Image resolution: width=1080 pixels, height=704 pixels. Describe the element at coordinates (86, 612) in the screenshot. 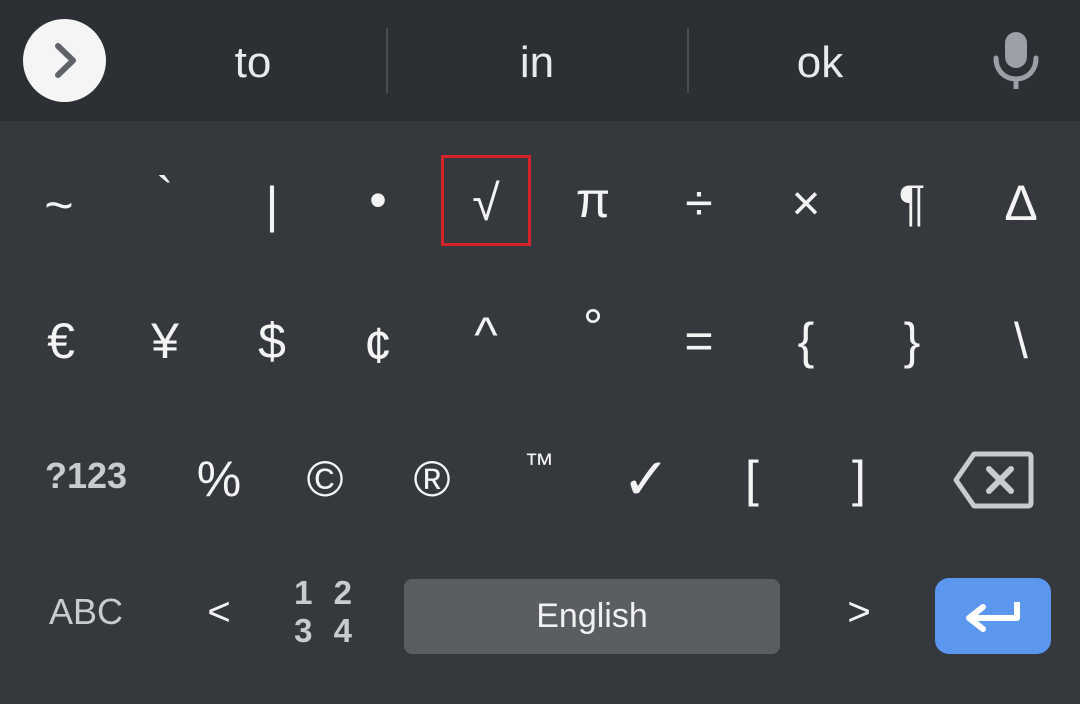

I see `key-abc: ABC` at that location.